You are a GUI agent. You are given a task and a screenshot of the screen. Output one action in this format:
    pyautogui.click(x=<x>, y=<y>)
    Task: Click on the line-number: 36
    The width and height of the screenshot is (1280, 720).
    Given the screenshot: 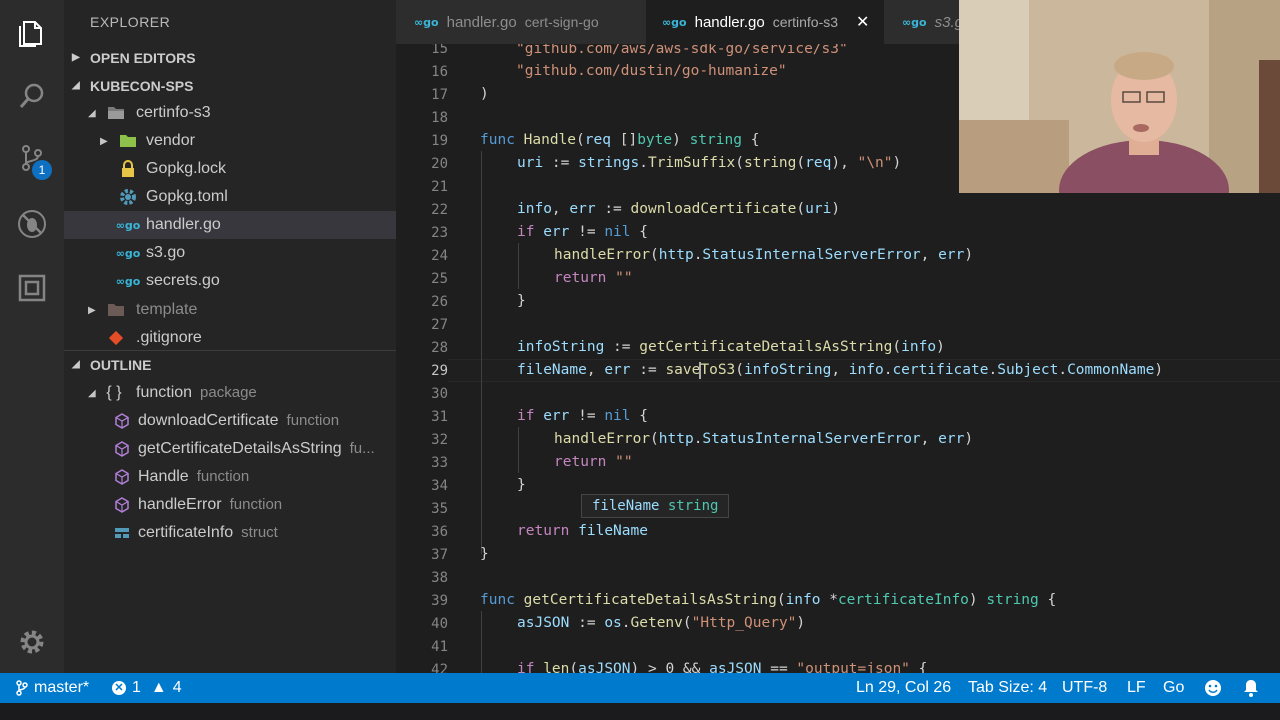 What is the action you would take?
    pyautogui.click(x=439, y=532)
    